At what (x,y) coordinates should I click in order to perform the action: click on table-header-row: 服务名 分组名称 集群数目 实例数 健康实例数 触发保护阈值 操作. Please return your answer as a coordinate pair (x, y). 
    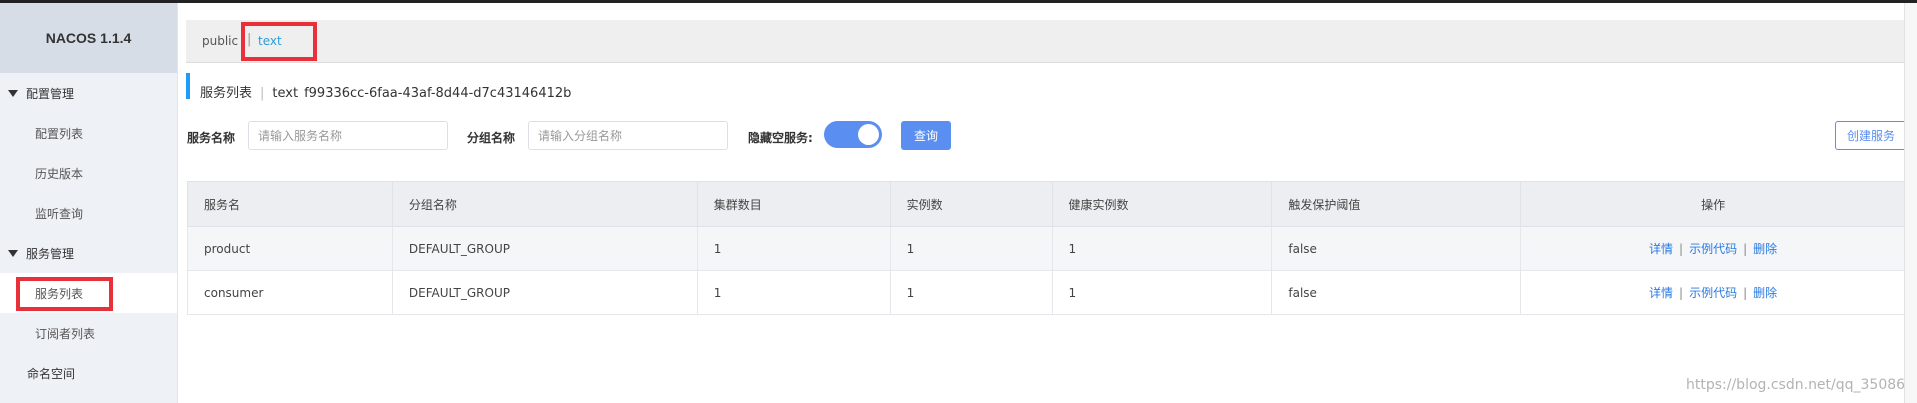
    Looking at the image, I should click on (1047, 204).